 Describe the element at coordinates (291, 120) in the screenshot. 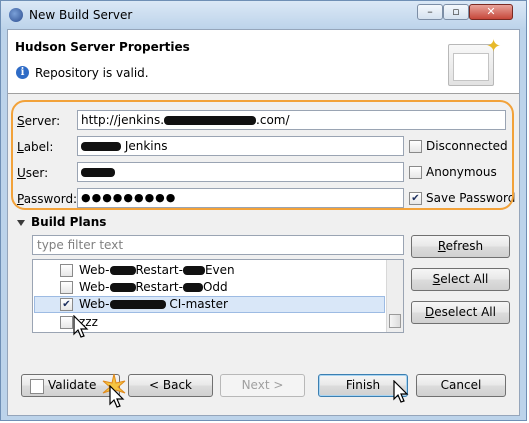

I see `server-field: http://jenkins. .com/` at that location.